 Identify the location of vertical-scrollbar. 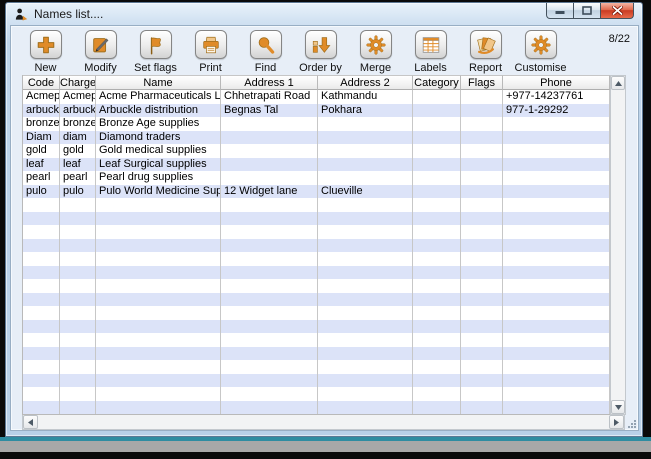
(618, 245).